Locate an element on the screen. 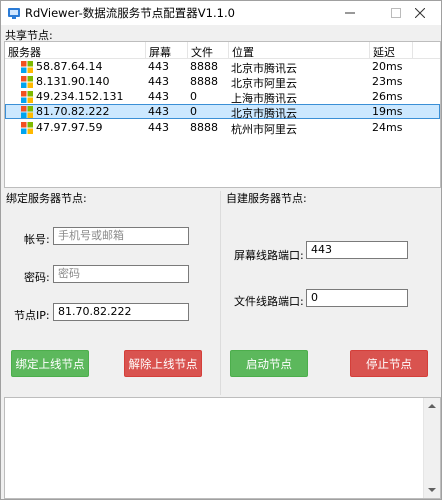 The image size is (442, 500). bind-online-node-button: 绑定上线节点 is located at coordinates (50, 363).